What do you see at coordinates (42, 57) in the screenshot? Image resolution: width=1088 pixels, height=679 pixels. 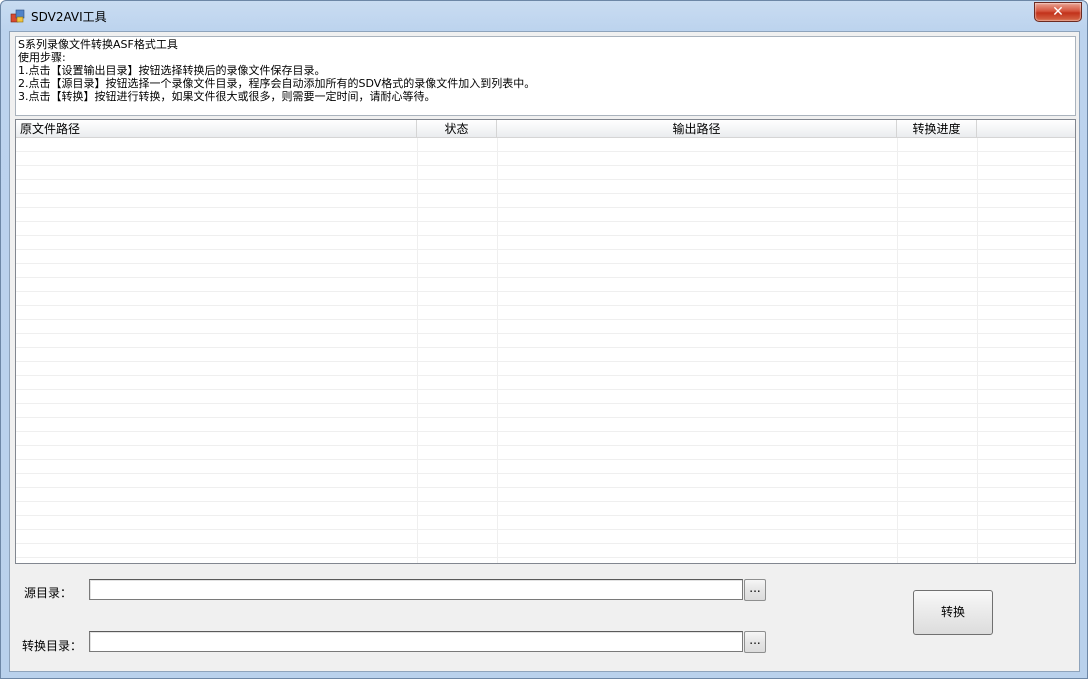 I see `instruction-line: 使用步骤:` at bounding box center [42, 57].